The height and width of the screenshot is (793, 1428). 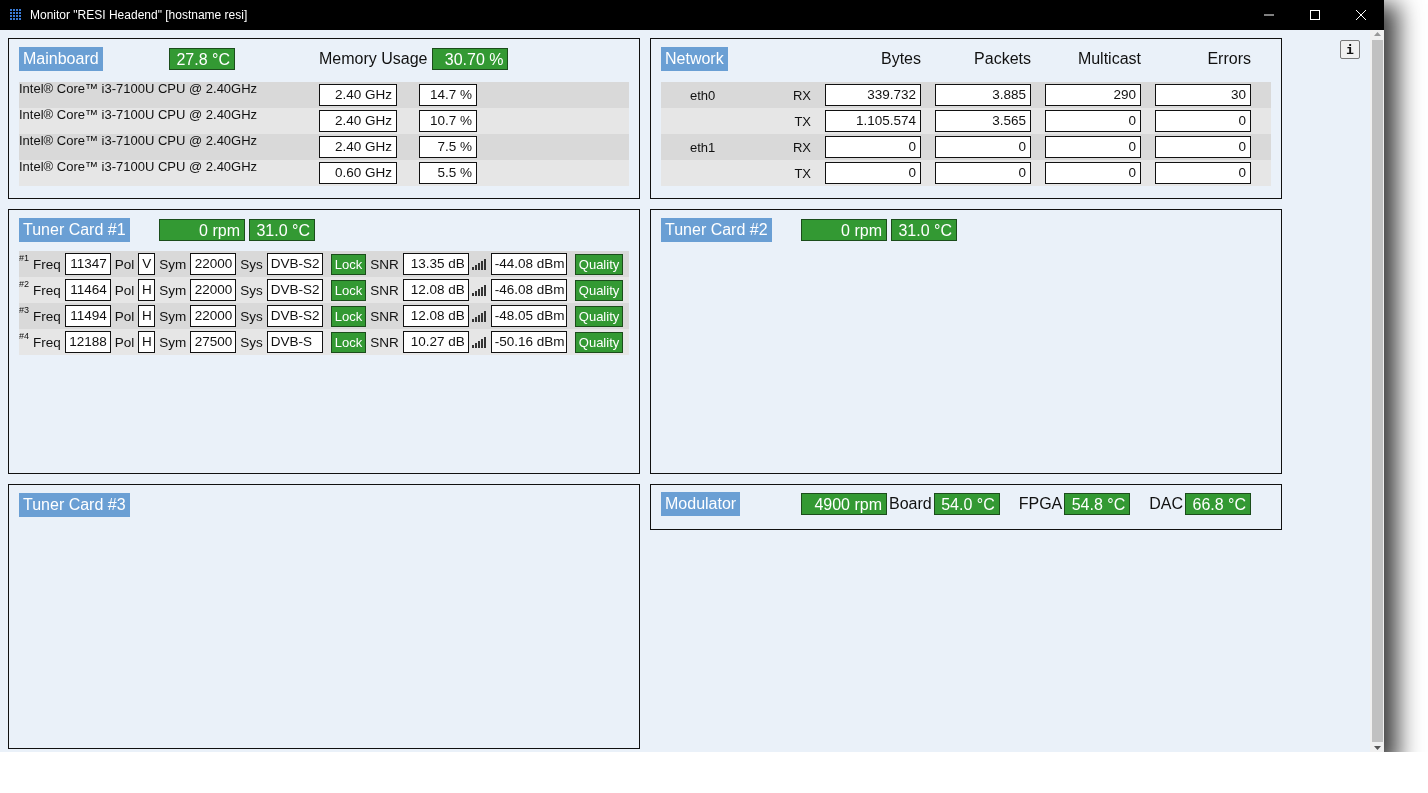 What do you see at coordinates (1315, 15) in the screenshot?
I see `maximize-icon` at bounding box center [1315, 15].